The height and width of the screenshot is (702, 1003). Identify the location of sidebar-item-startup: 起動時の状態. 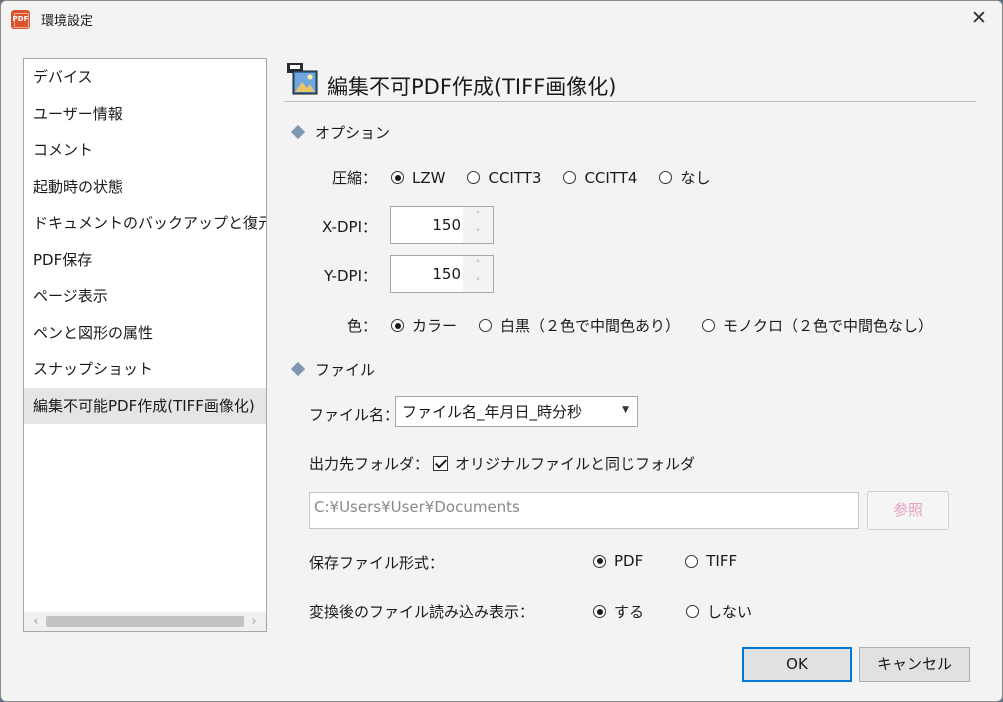
(145, 187).